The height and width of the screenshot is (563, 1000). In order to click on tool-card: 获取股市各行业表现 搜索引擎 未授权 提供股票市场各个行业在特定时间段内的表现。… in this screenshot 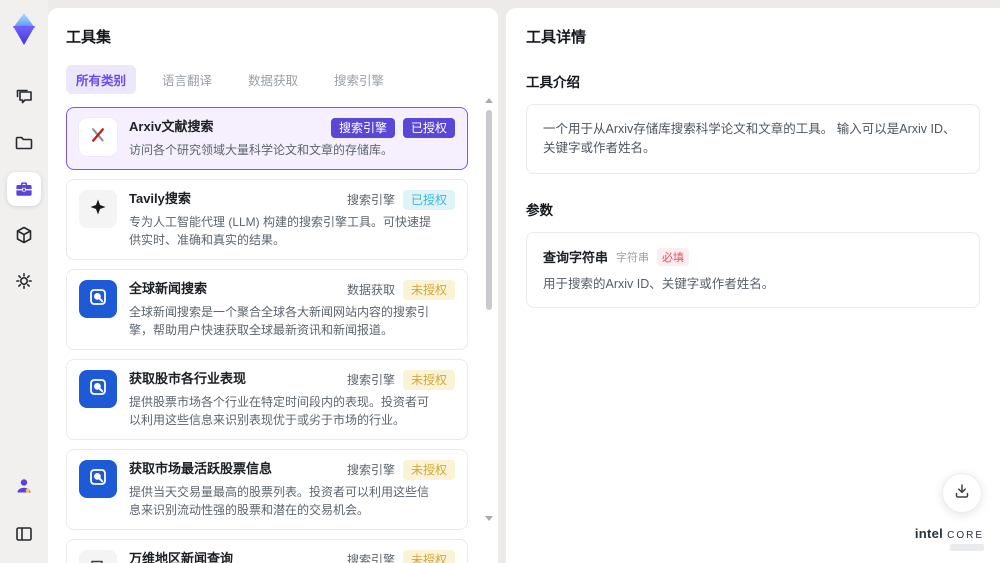, I will do `click(267, 399)`.